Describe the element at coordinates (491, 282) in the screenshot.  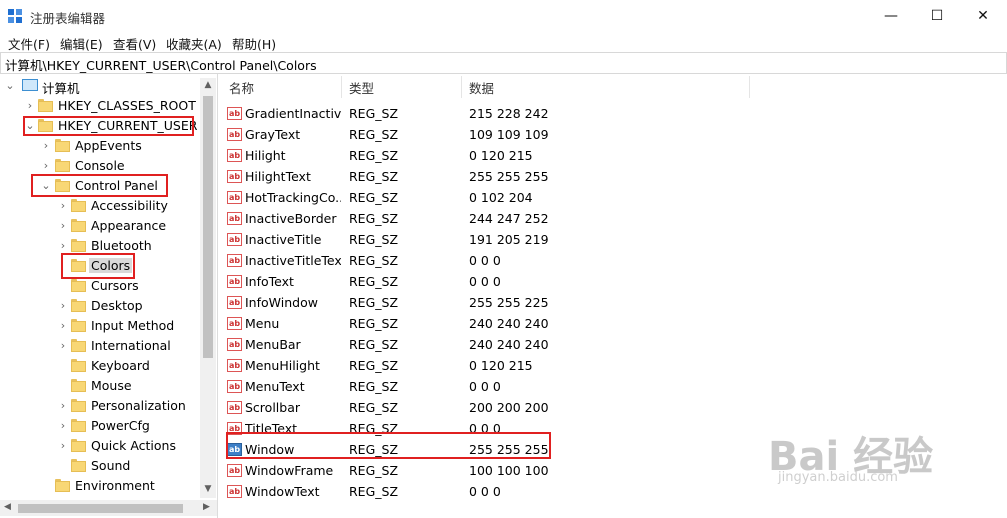
I see `value-row: ab InfoText REG_SZ 0 0 0` at that location.